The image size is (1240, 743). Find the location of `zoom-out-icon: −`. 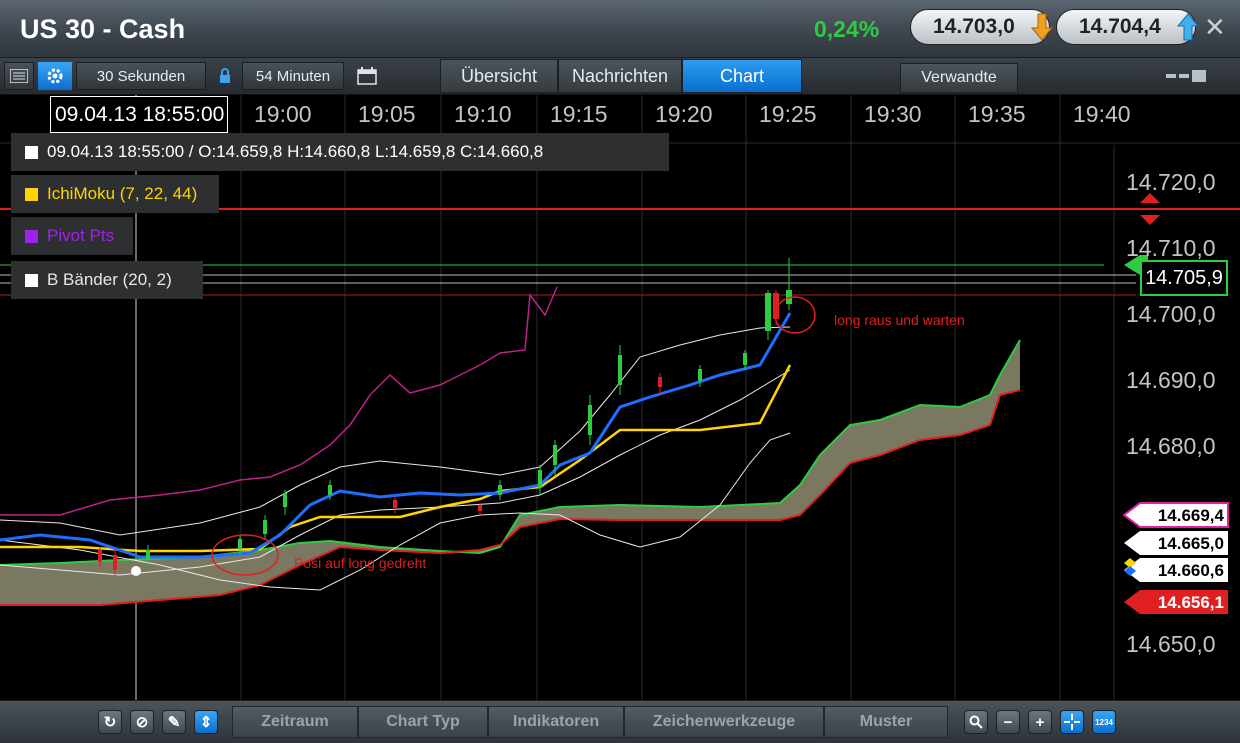

zoom-out-icon: − is located at coordinates (1008, 722).